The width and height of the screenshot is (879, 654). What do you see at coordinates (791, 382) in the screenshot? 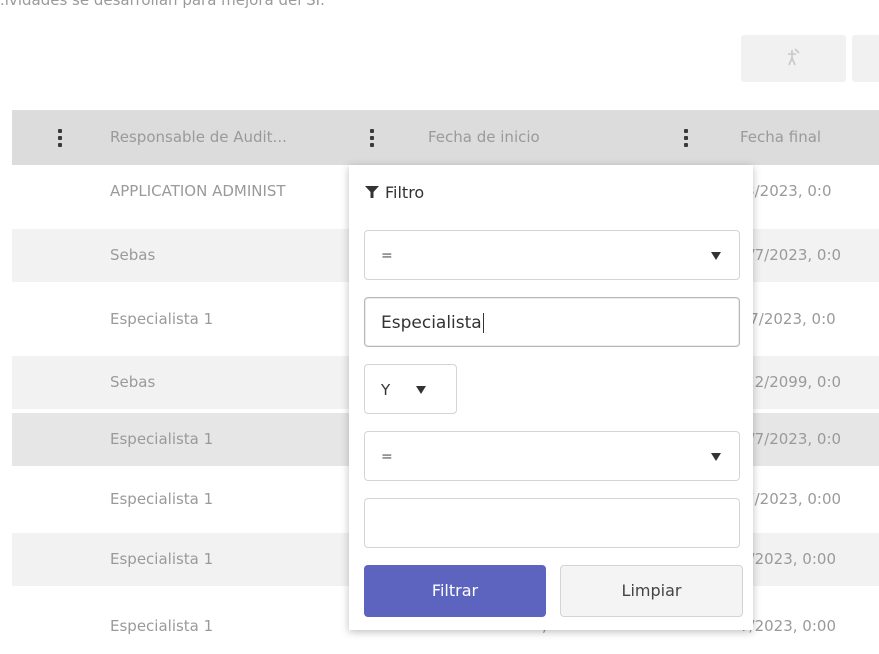
I see `cell-fecha-final: /12/2099, 0:0` at bounding box center [791, 382].